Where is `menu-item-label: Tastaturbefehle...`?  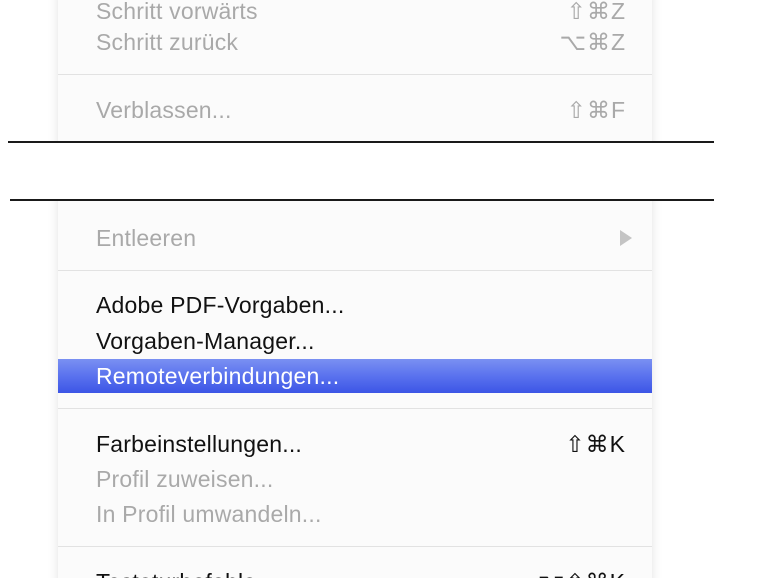
menu-item-label: Tastaturbefehle... is located at coordinates (186, 571).